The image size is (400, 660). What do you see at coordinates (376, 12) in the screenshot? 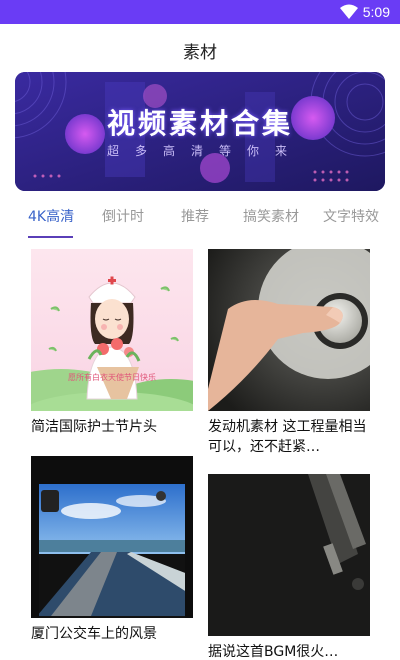
I see `status-time: 5:09` at bounding box center [376, 12].